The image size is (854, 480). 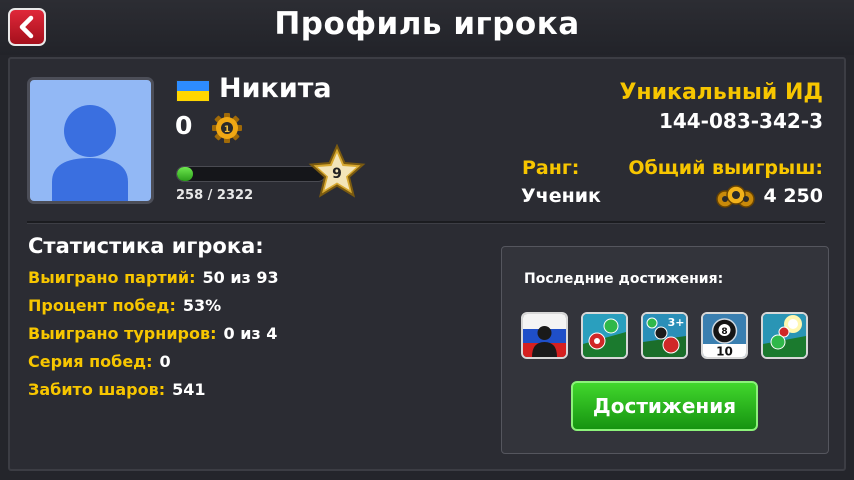 What do you see at coordinates (97, 389) in the screenshot?
I see `stat-label: Забито шаров:` at bounding box center [97, 389].